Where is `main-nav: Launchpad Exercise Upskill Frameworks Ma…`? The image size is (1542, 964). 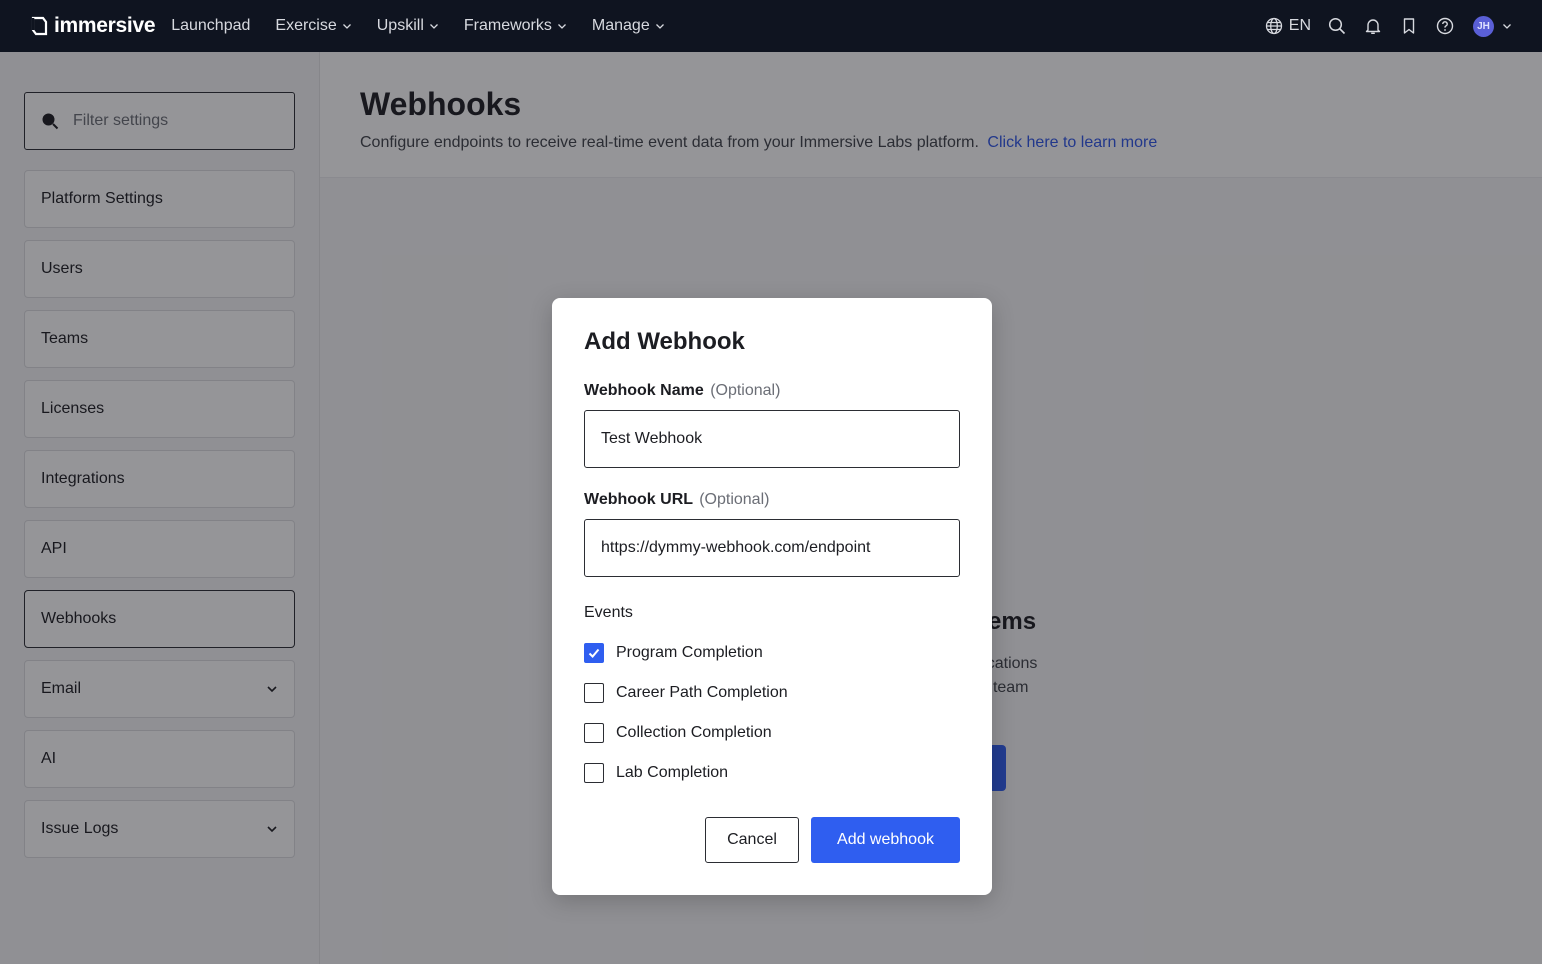
main-nav: Launchpad Exercise Upskill Frameworks Ma… is located at coordinates (430, 26).